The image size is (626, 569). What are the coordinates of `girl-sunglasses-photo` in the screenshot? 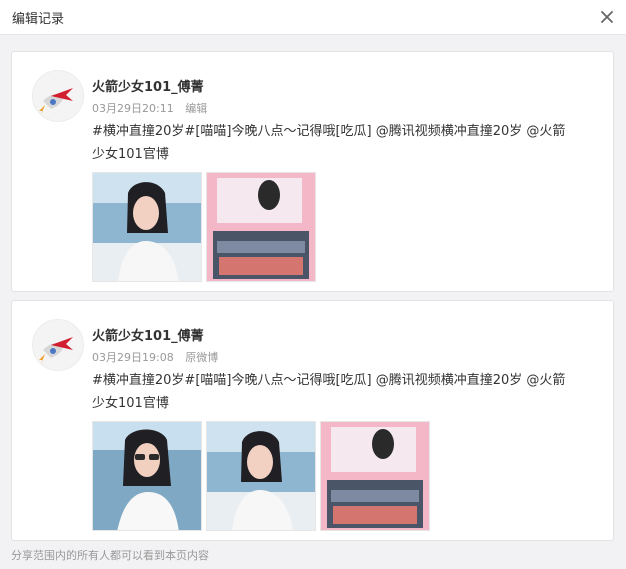 It's located at (147, 476).